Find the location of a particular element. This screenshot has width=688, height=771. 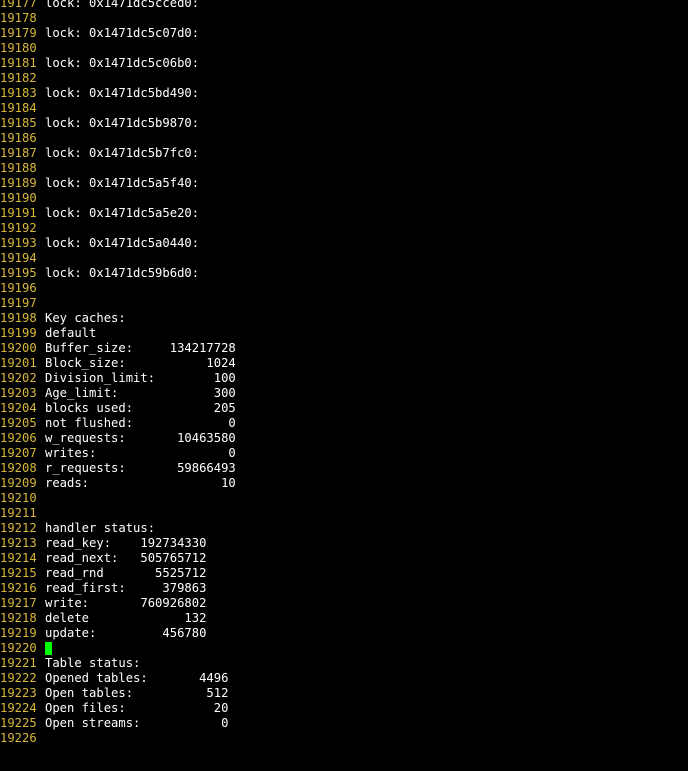

line-number: 19215 is located at coordinates (18, 573).